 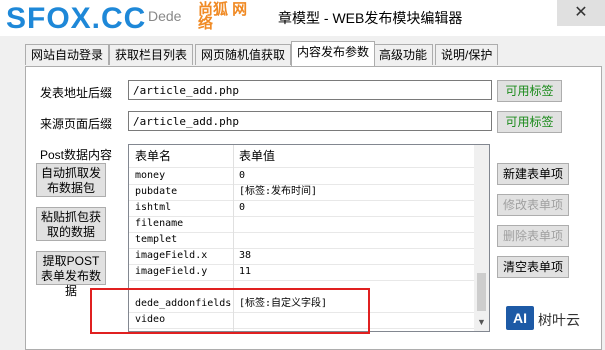 I want to click on window-title-prefix: Dede, so click(x=165, y=16).